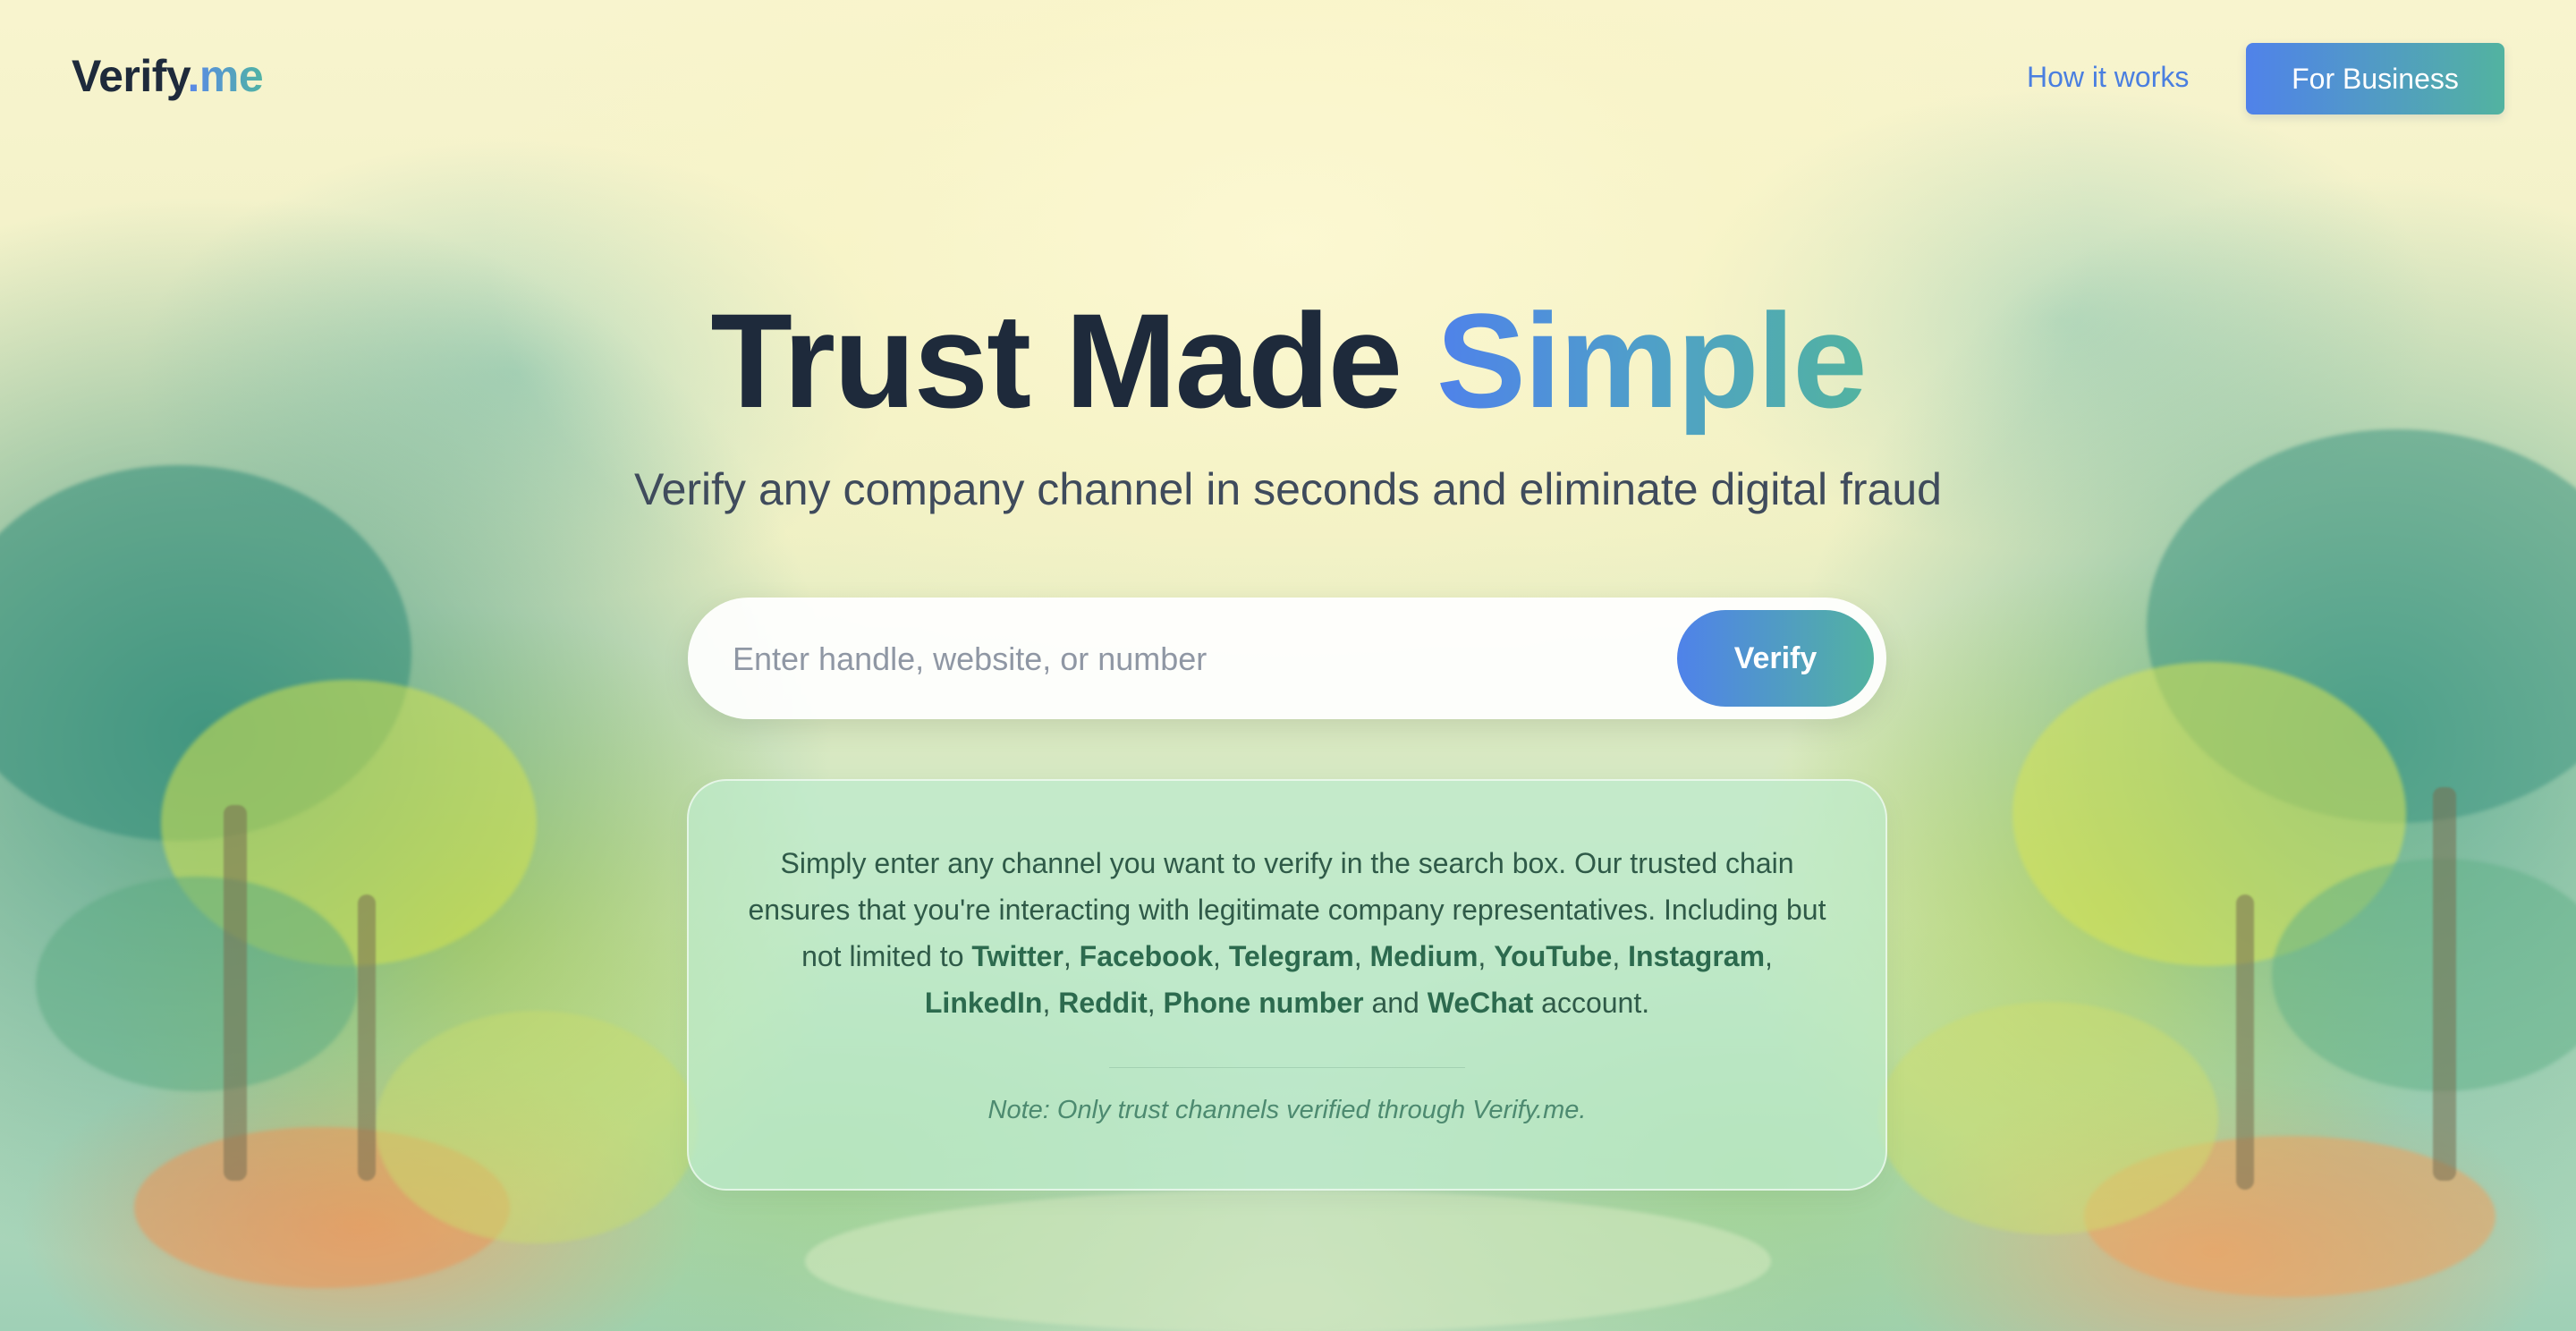 Image resolution: width=2576 pixels, height=1331 pixels. I want to click on top-nav: Verify.me How it works For Business, so click(1288, 79).